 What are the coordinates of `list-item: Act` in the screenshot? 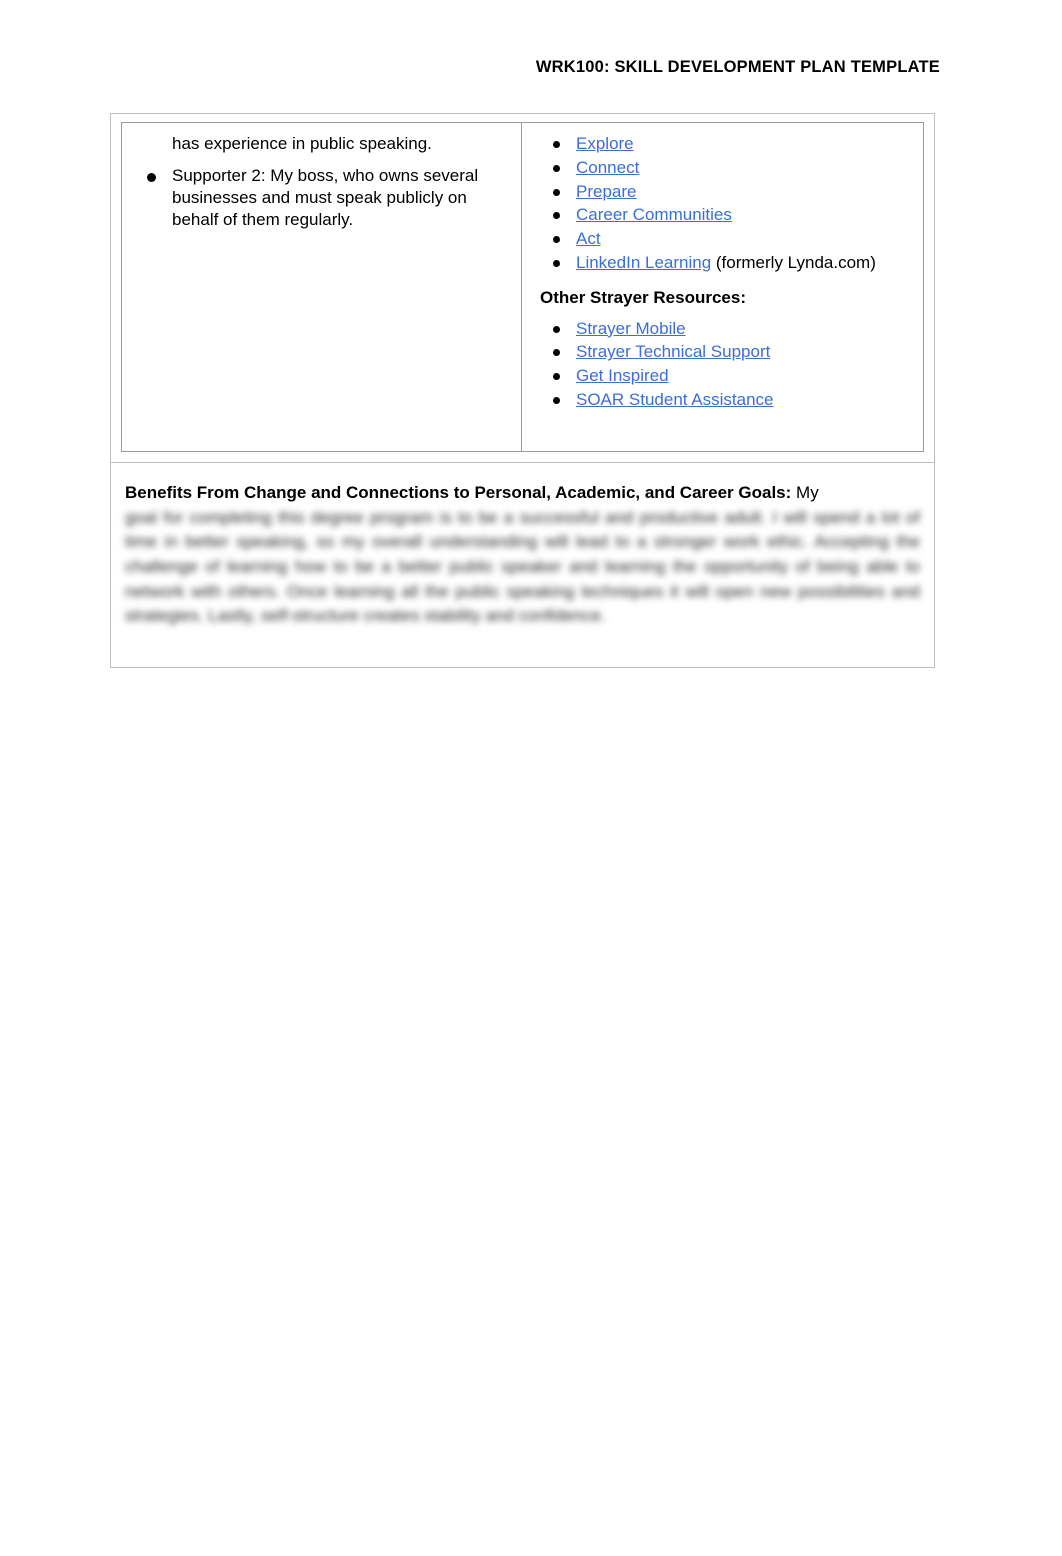 It's located at (724, 239).